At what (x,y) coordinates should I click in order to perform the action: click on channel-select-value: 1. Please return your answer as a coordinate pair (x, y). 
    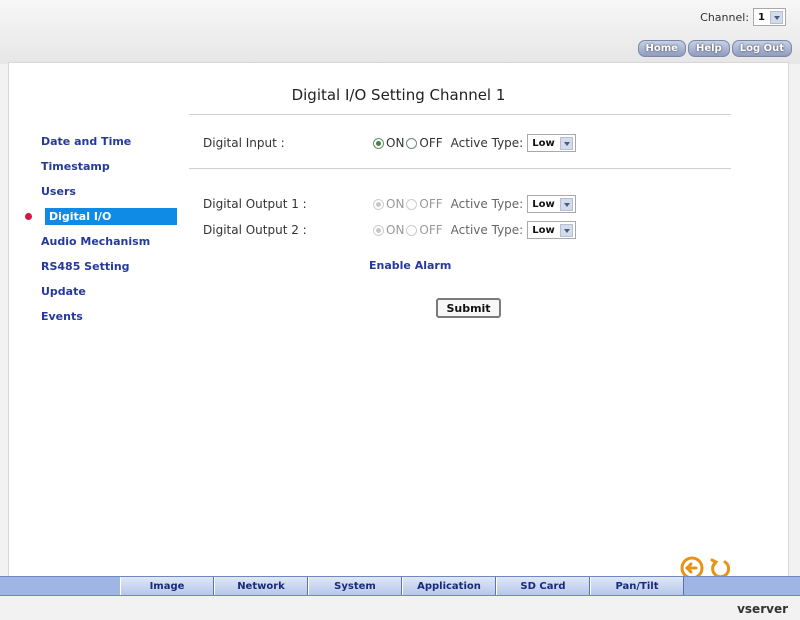
    Looking at the image, I should click on (761, 17).